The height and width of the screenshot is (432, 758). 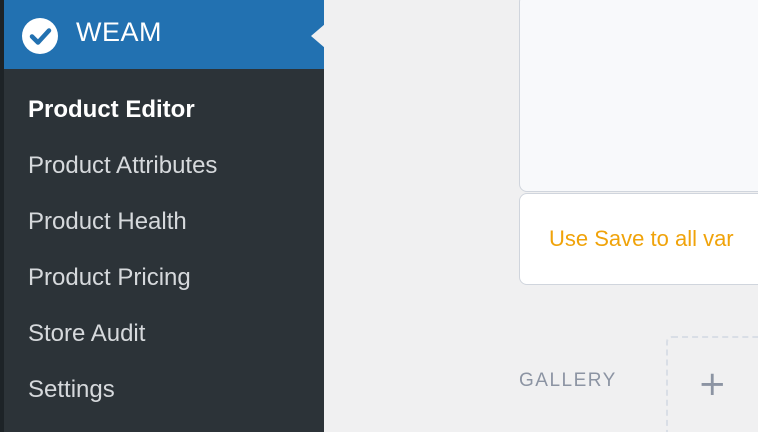 What do you see at coordinates (164, 34) in the screenshot?
I see `plugin-menu-header: WEAM` at bounding box center [164, 34].